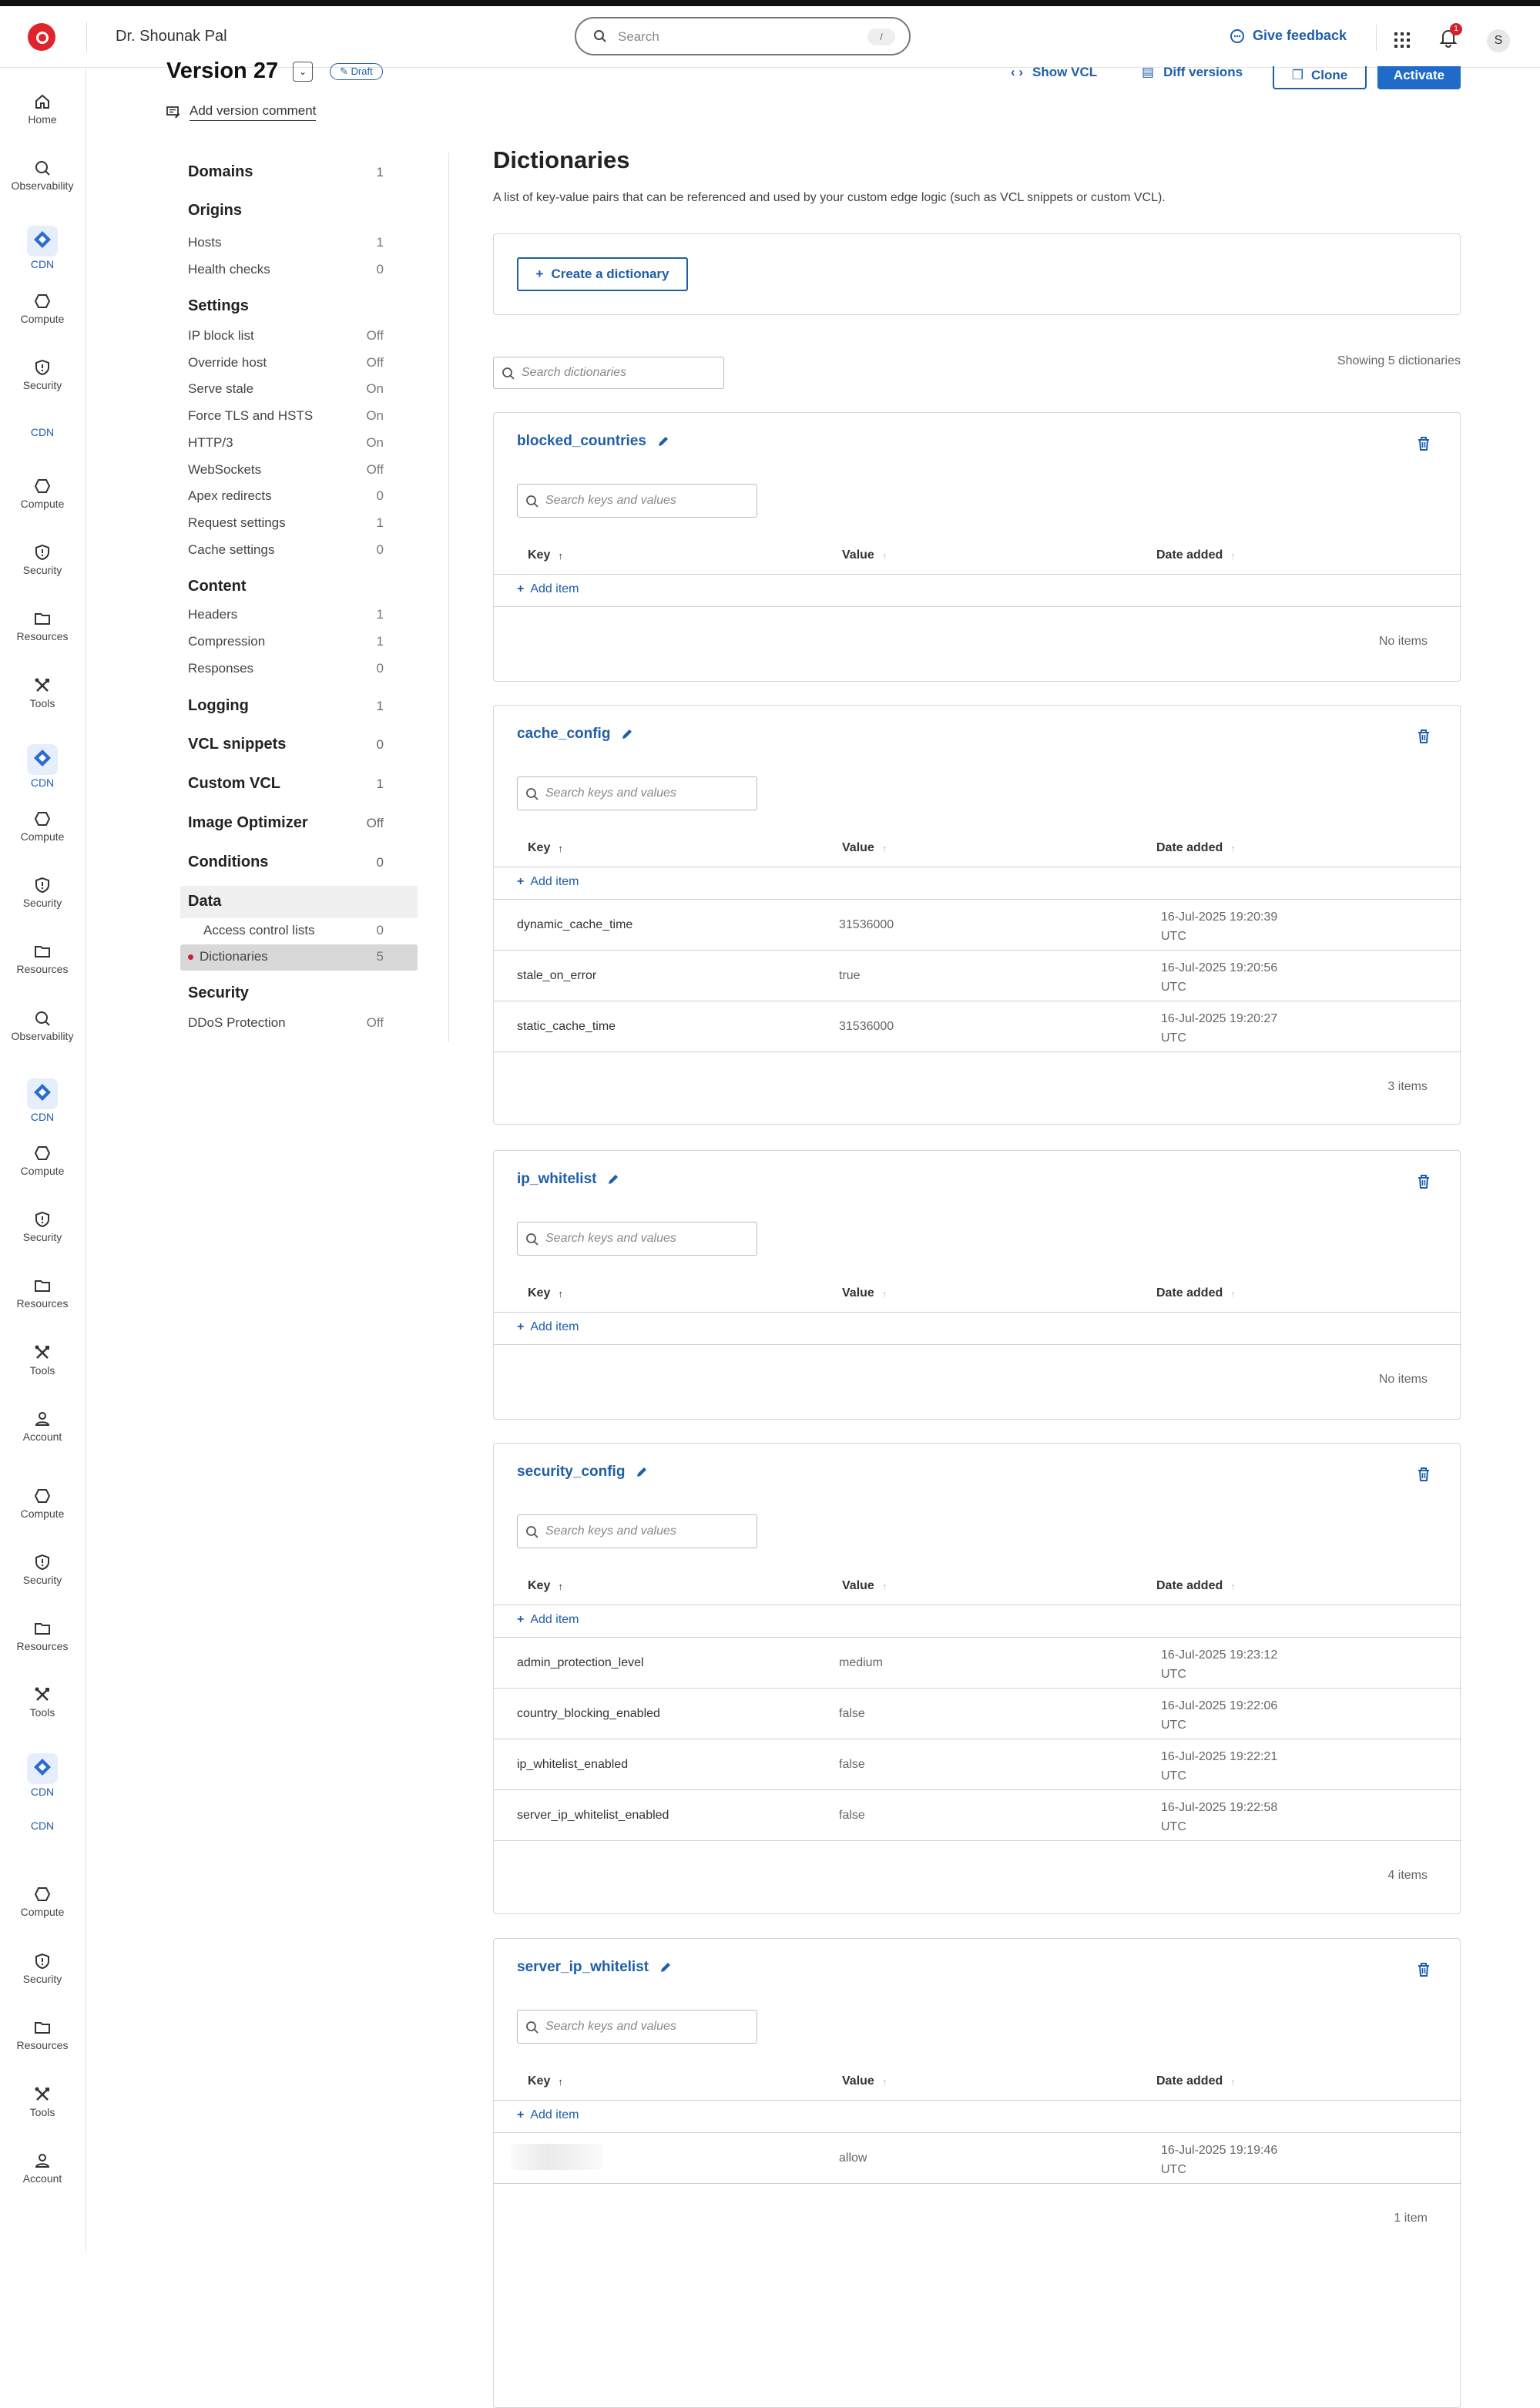 The width and height of the screenshot is (1540, 2408). What do you see at coordinates (285, 363) in the screenshot?
I see `subnav-item-override-host: Override host Off` at bounding box center [285, 363].